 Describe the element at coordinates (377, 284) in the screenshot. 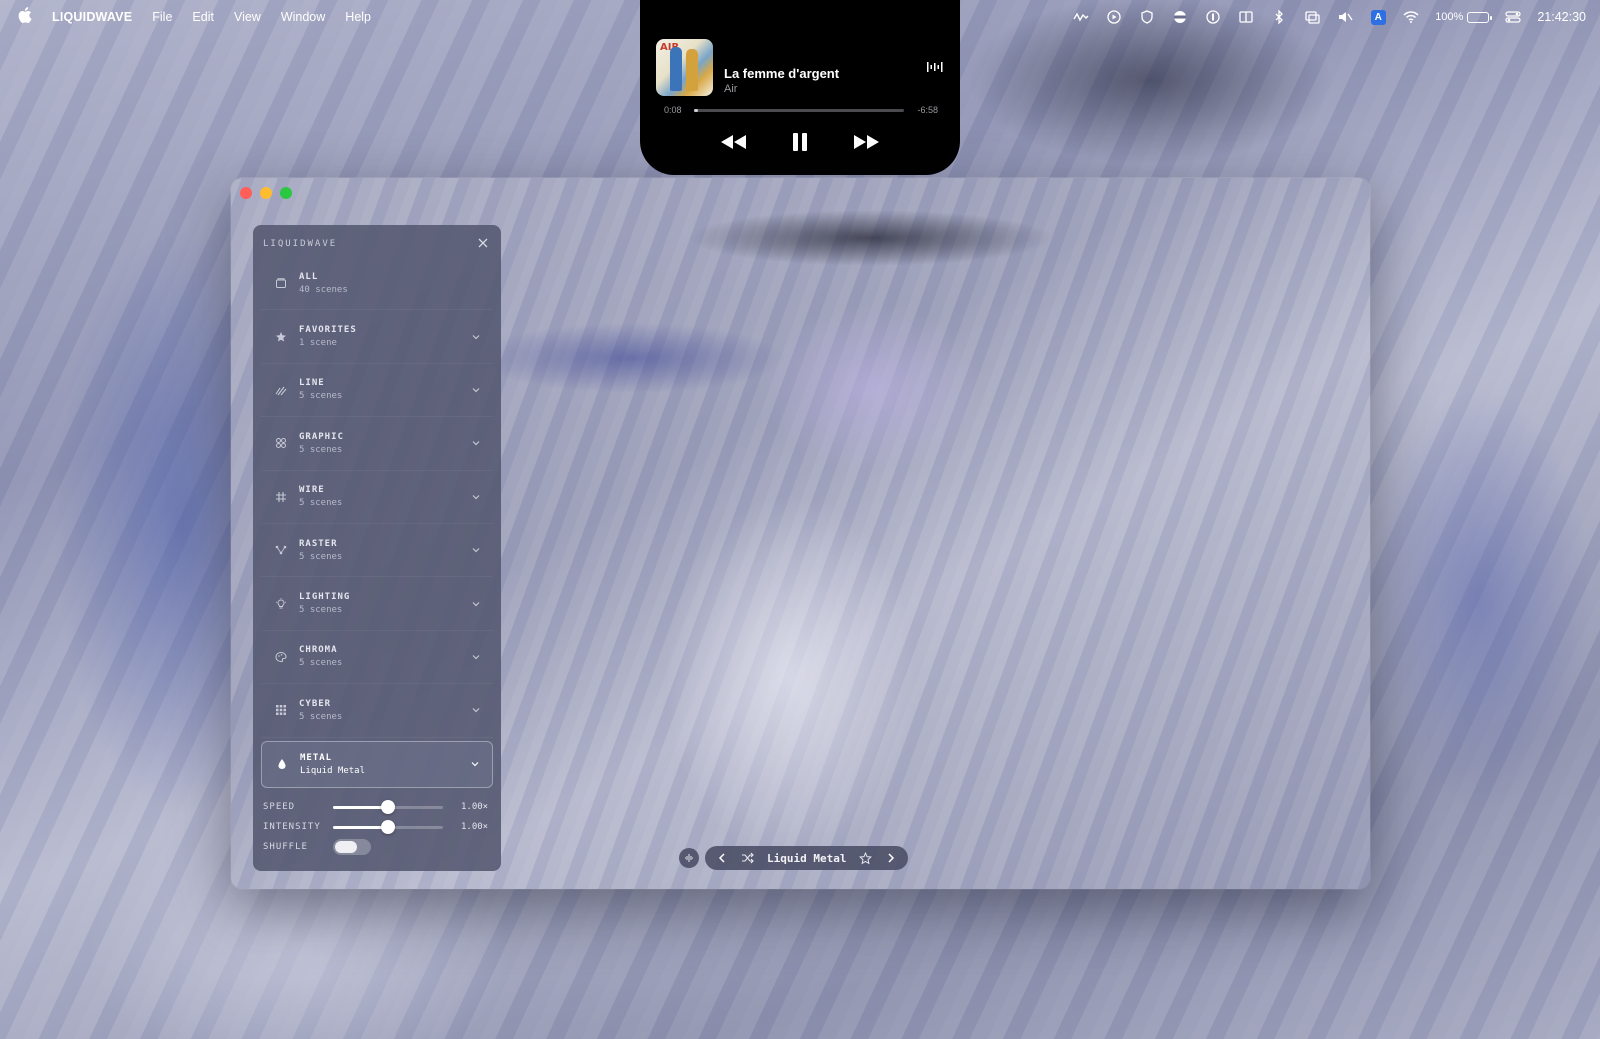

I see `category-all: ALL 40 scenes` at that location.